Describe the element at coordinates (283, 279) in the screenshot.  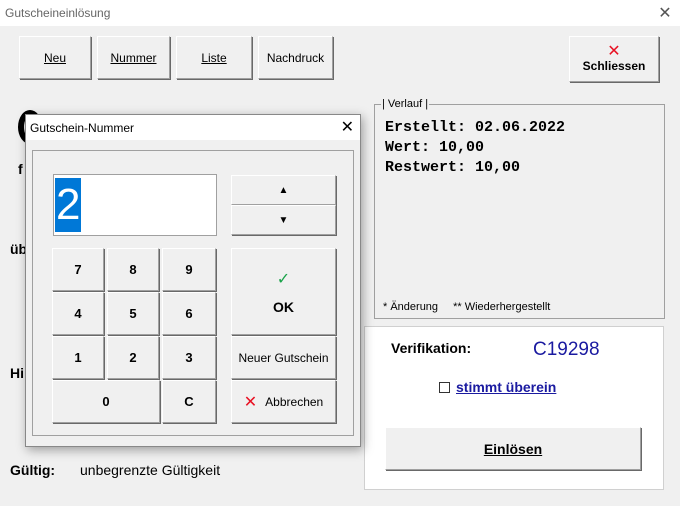
I see `checkmark-icon: ✓` at that location.